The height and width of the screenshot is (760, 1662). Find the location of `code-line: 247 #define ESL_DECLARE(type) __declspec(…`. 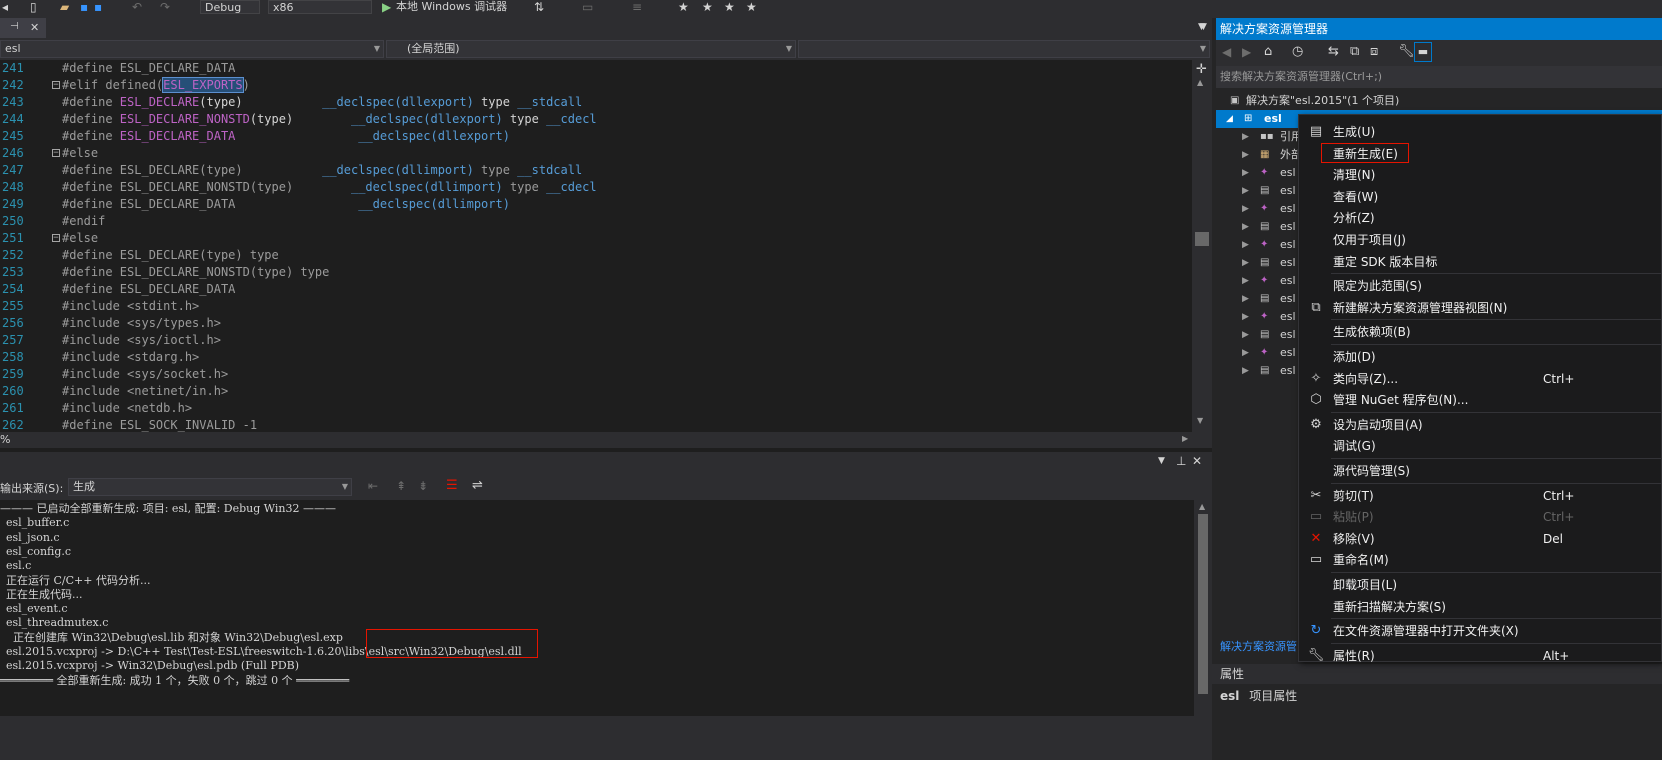

code-line: 247 #define ESL_DECLARE(type) __declspec(… is located at coordinates (596, 170).